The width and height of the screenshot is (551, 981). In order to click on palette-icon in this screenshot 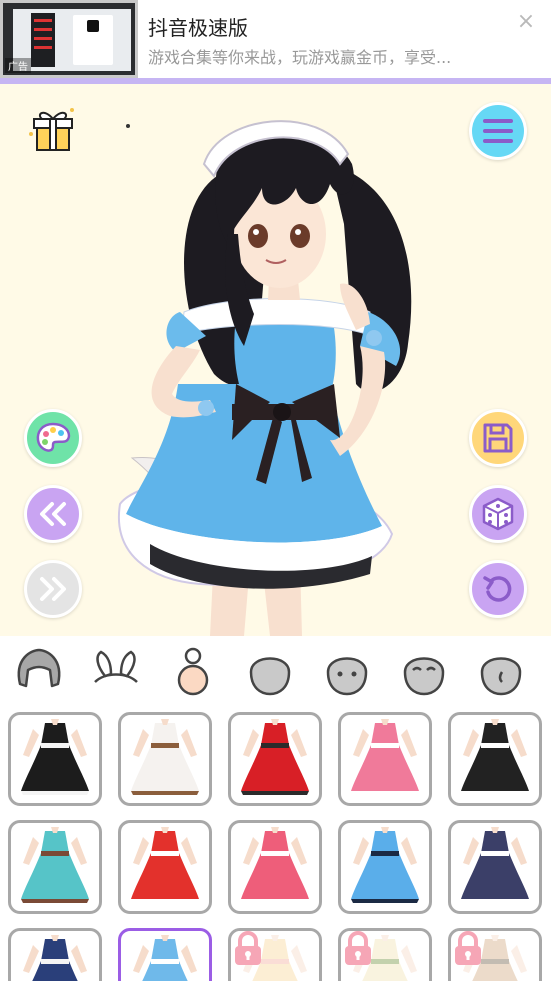, I will do `click(53, 437)`.